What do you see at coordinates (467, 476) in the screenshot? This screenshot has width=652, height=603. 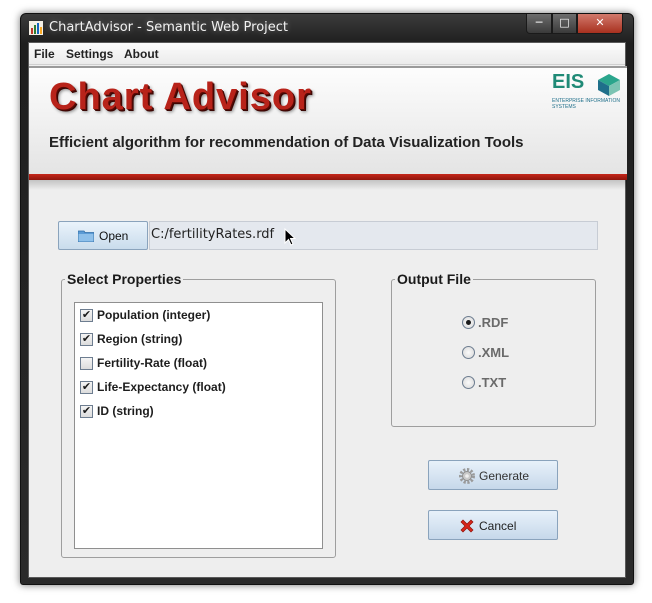 I see `gear-icon` at bounding box center [467, 476].